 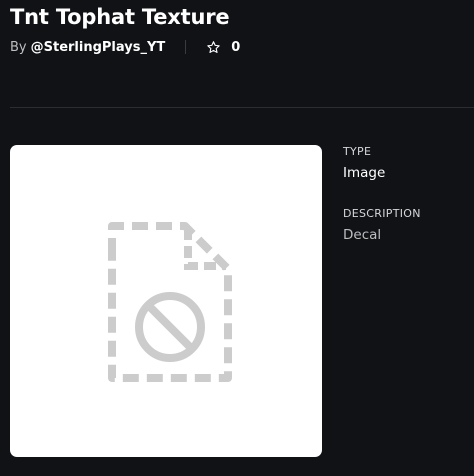 What do you see at coordinates (170, 302) in the screenshot?
I see `missing-image-icon` at bounding box center [170, 302].